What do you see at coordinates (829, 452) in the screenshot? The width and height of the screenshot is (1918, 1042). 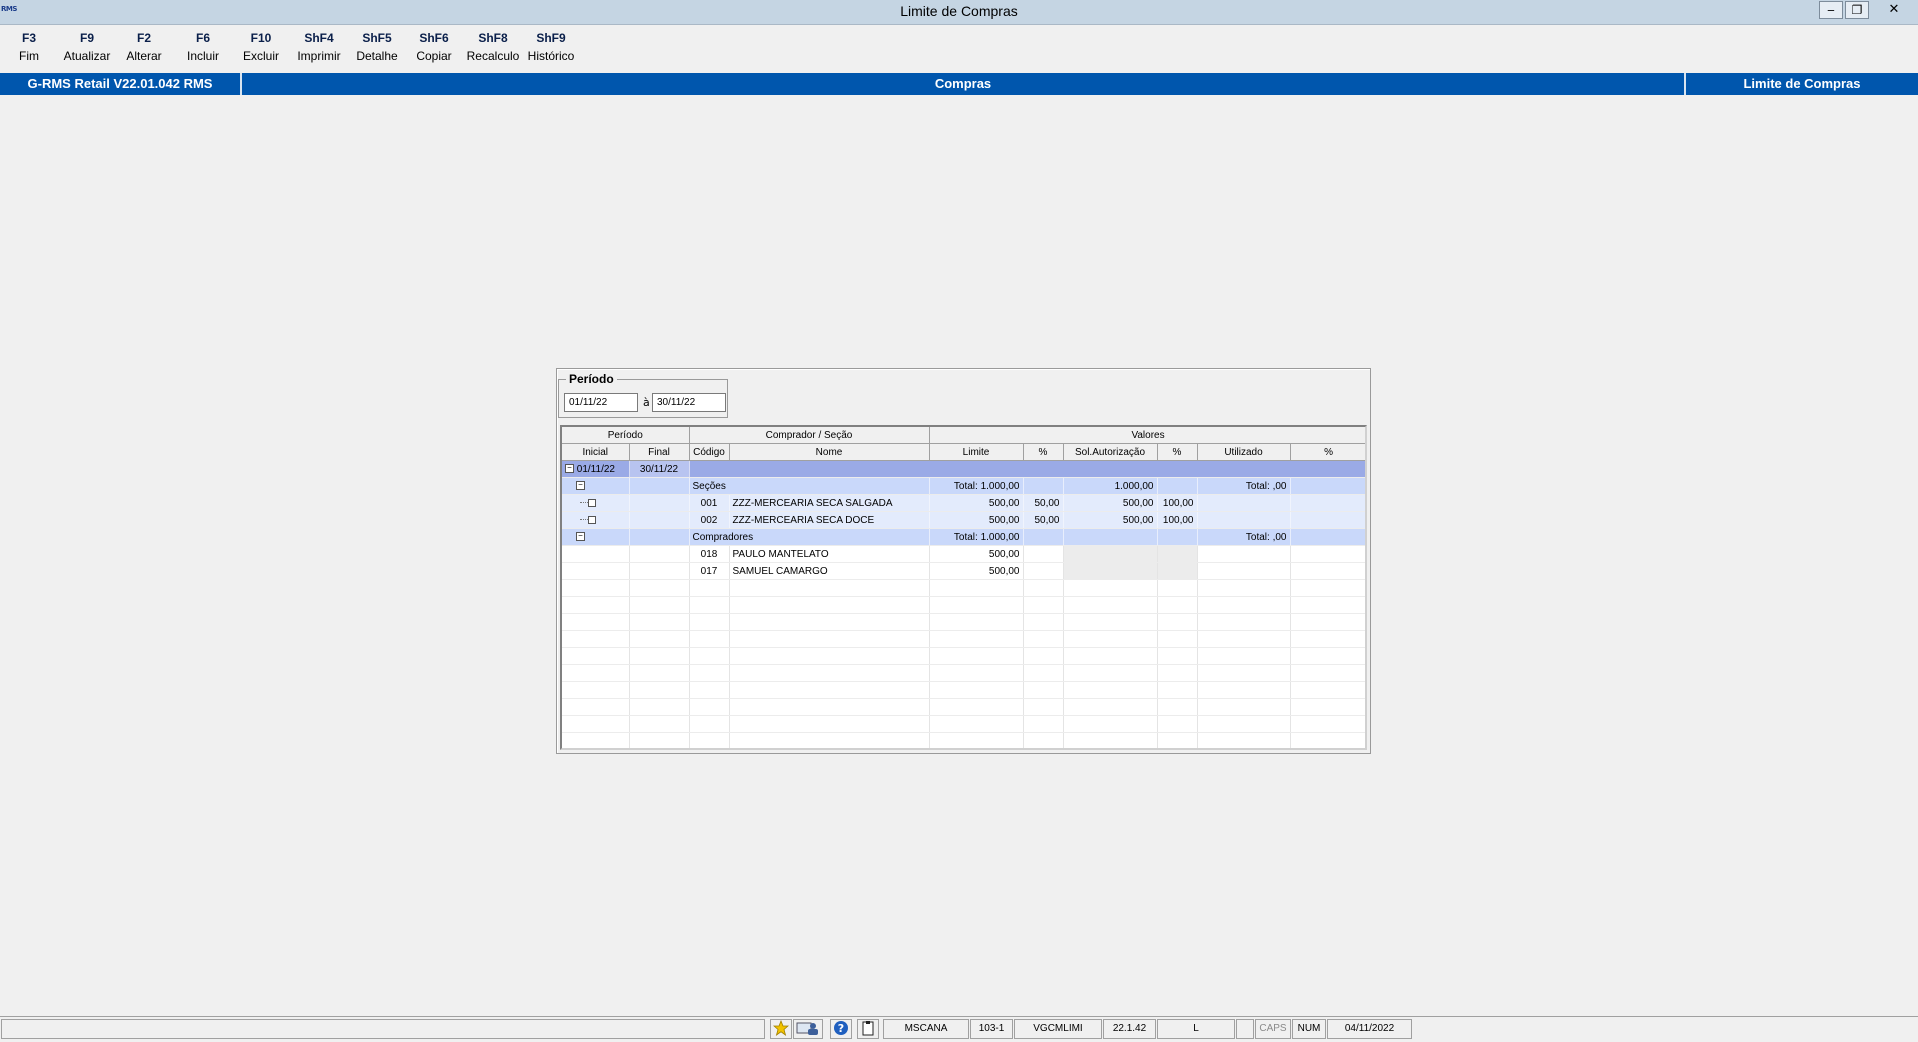 I see `col-nome: Nome` at bounding box center [829, 452].